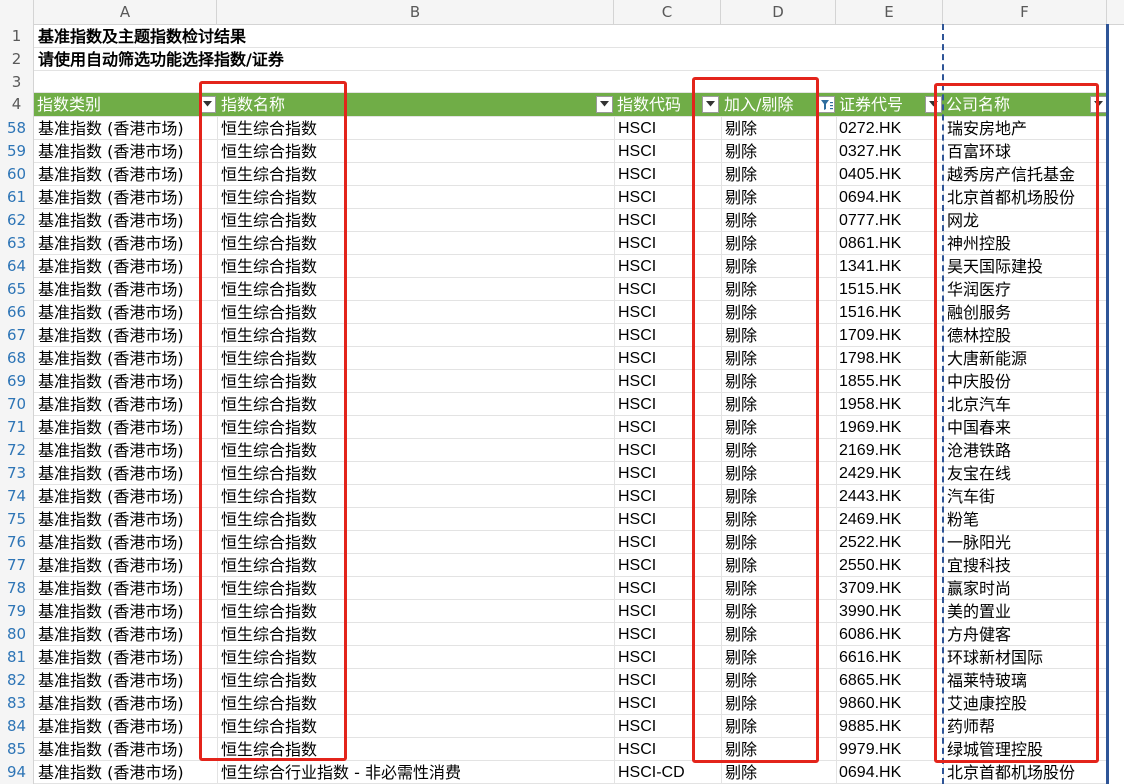  What do you see at coordinates (16, 657) in the screenshot?
I see `row-number: 81` at bounding box center [16, 657].